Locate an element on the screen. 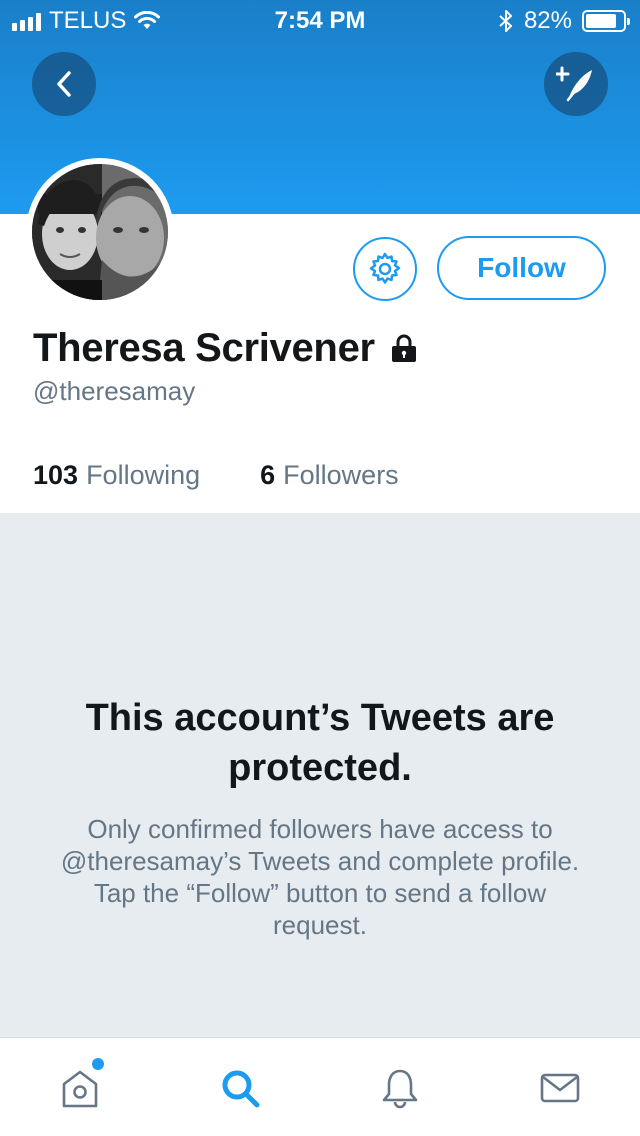  tab-bar is located at coordinates (320, 1086).